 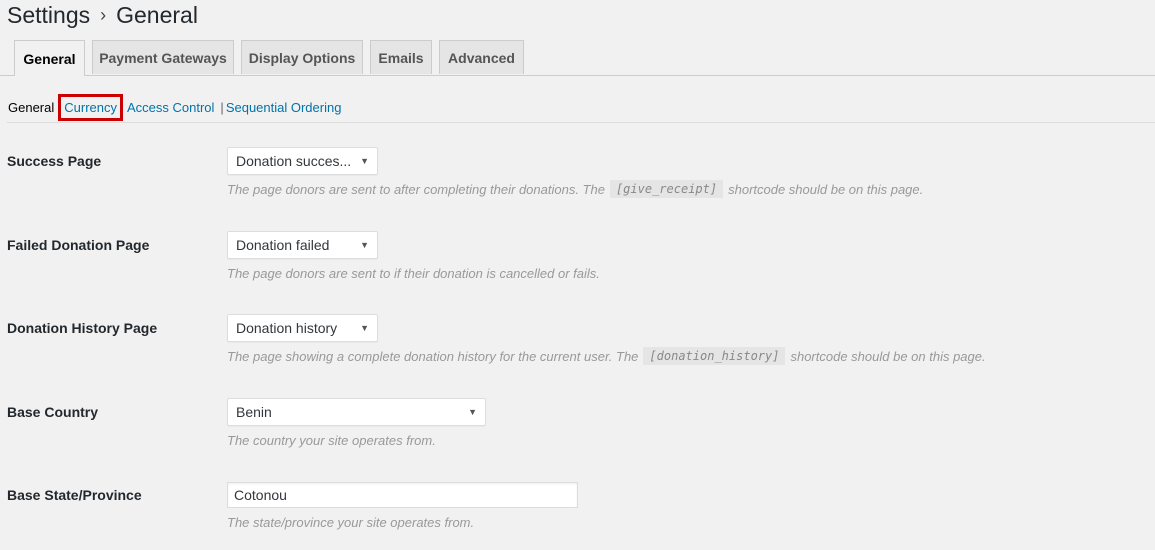 What do you see at coordinates (287, 328) in the screenshot?
I see `history-page-select-value: Donation history` at bounding box center [287, 328].